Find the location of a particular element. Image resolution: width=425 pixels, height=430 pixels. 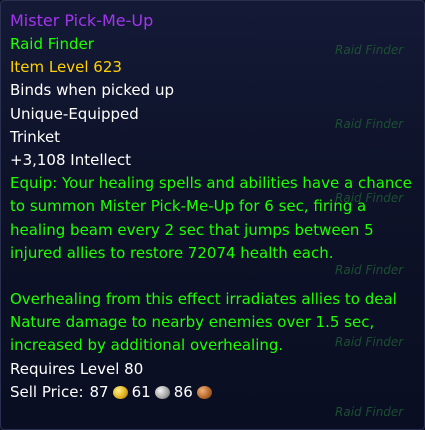

sell-copper-amount: 86 is located at coordinates (183, 391).